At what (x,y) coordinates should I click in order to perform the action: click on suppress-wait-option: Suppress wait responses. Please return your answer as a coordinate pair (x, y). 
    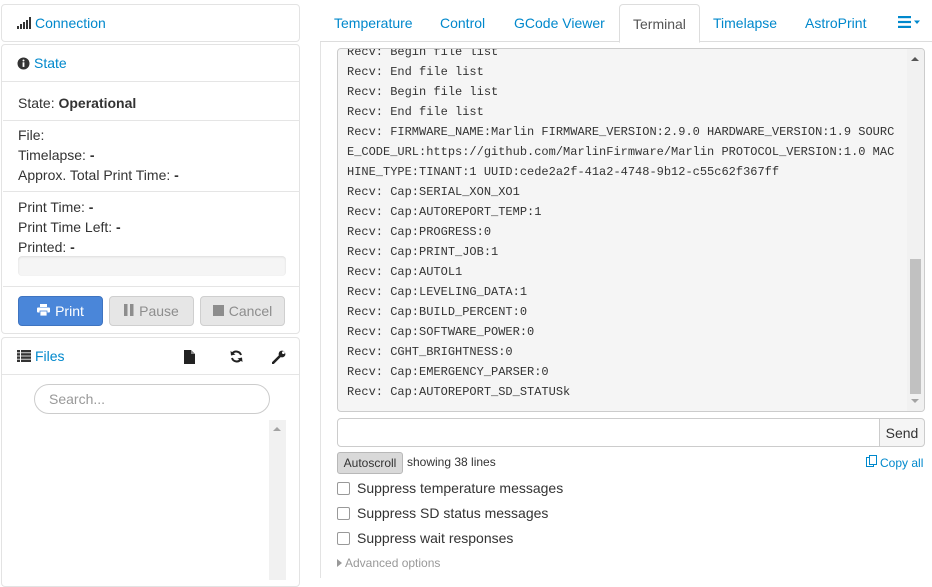
    Looking at the image, I should click on (425, 538).